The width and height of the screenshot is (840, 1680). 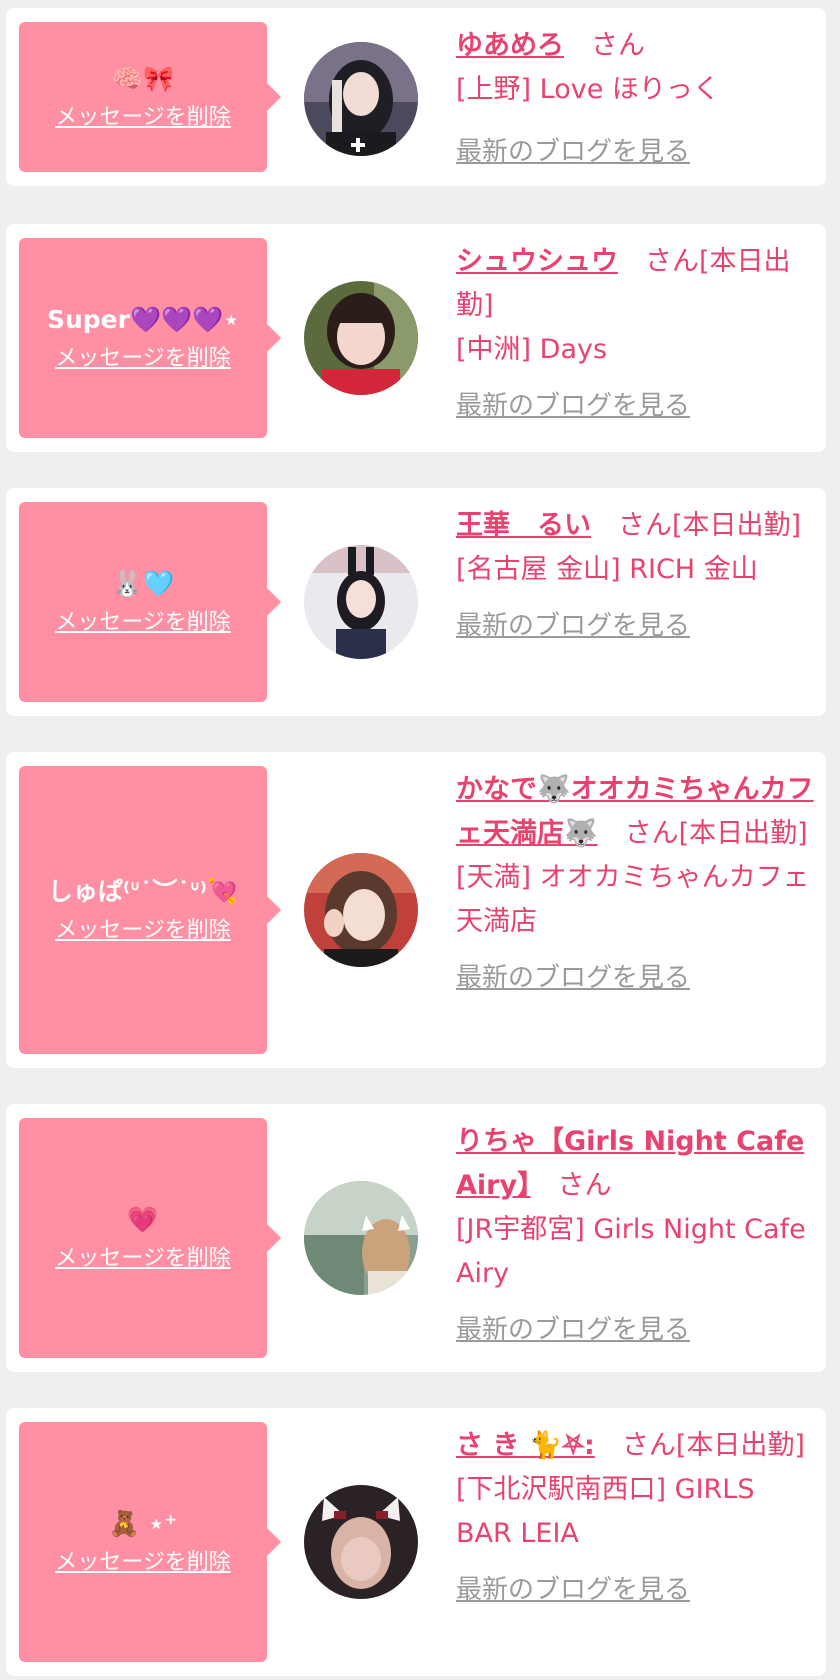 I want to click on blurred-girl-avatar, so click(x=361, y=1542).